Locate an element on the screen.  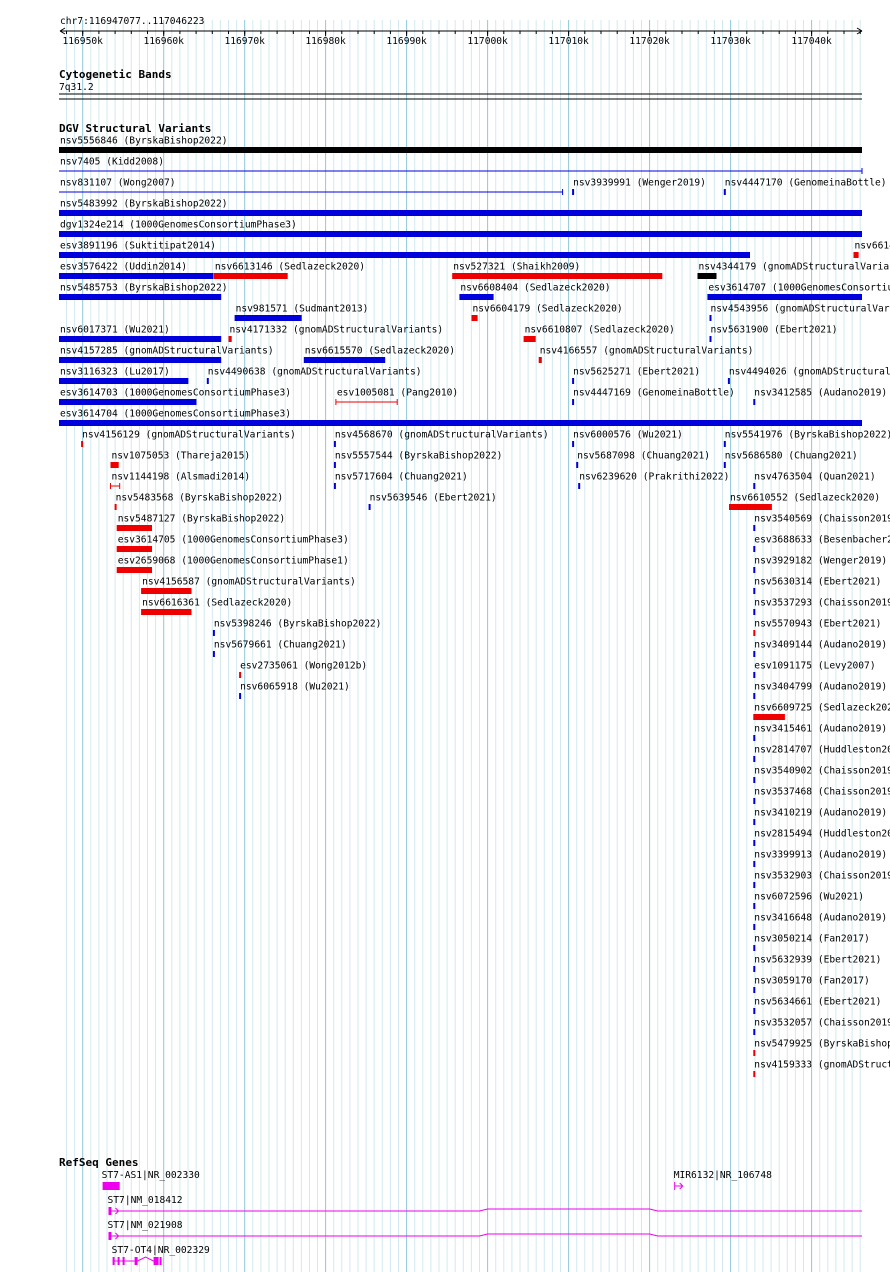
dgv-feature: esv1091175 (Levy2007) is located at coordinates (814, 670).